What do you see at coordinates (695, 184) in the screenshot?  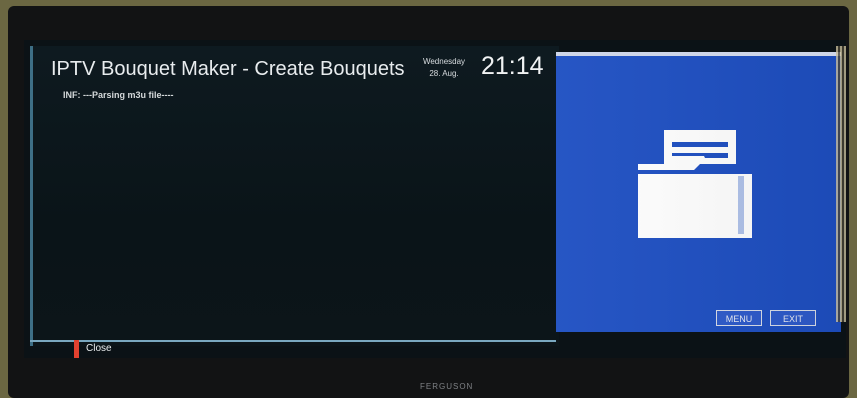 I see `folder-document-icon` at bounding box center [695, 184].